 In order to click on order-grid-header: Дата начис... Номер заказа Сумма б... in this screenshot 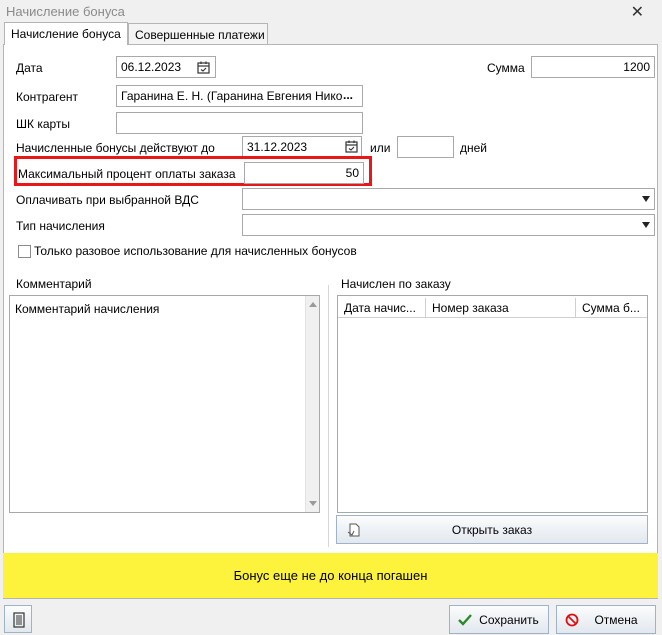, I will do `click(492, 308)`.